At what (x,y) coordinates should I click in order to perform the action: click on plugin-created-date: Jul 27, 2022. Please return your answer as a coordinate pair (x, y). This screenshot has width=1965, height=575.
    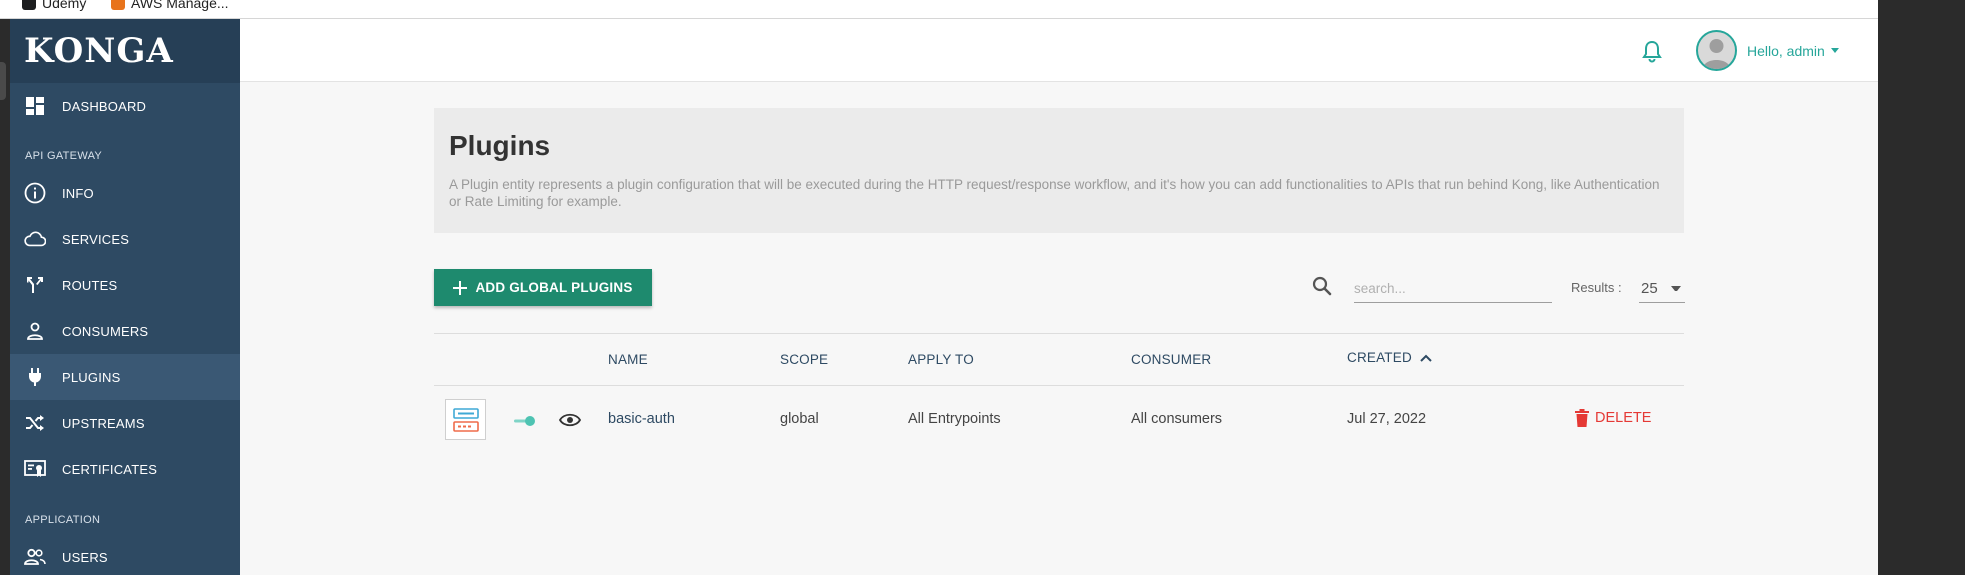
    Looking at the image, I should click on (1387, 419).